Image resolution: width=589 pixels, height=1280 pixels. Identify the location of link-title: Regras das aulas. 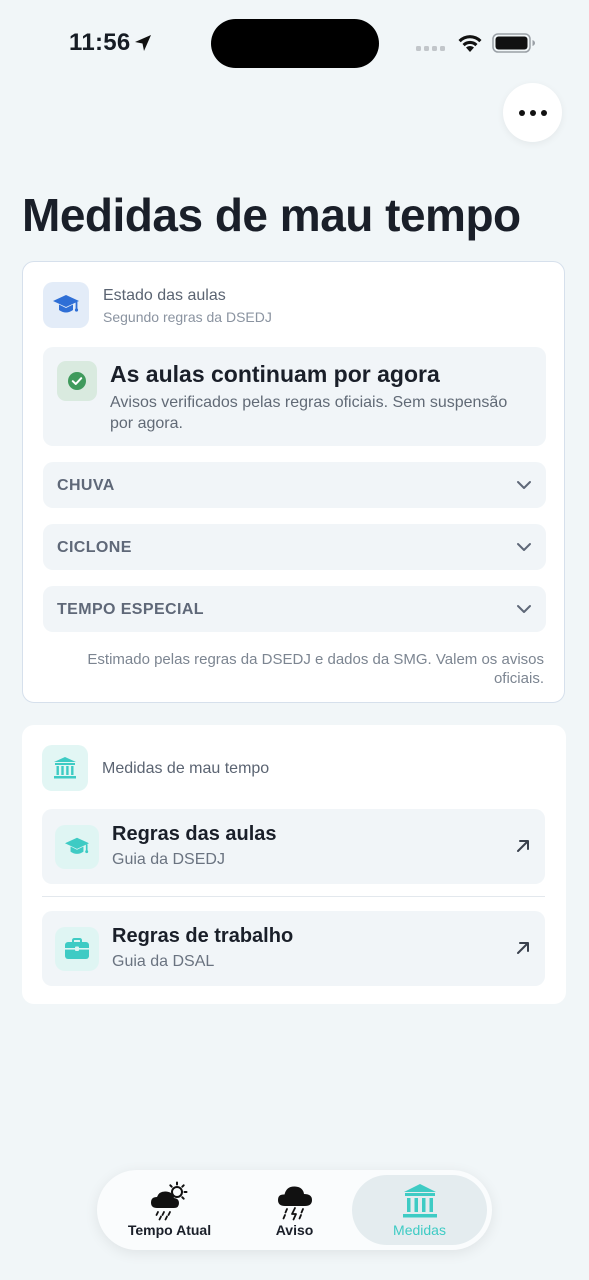
(194, 834).